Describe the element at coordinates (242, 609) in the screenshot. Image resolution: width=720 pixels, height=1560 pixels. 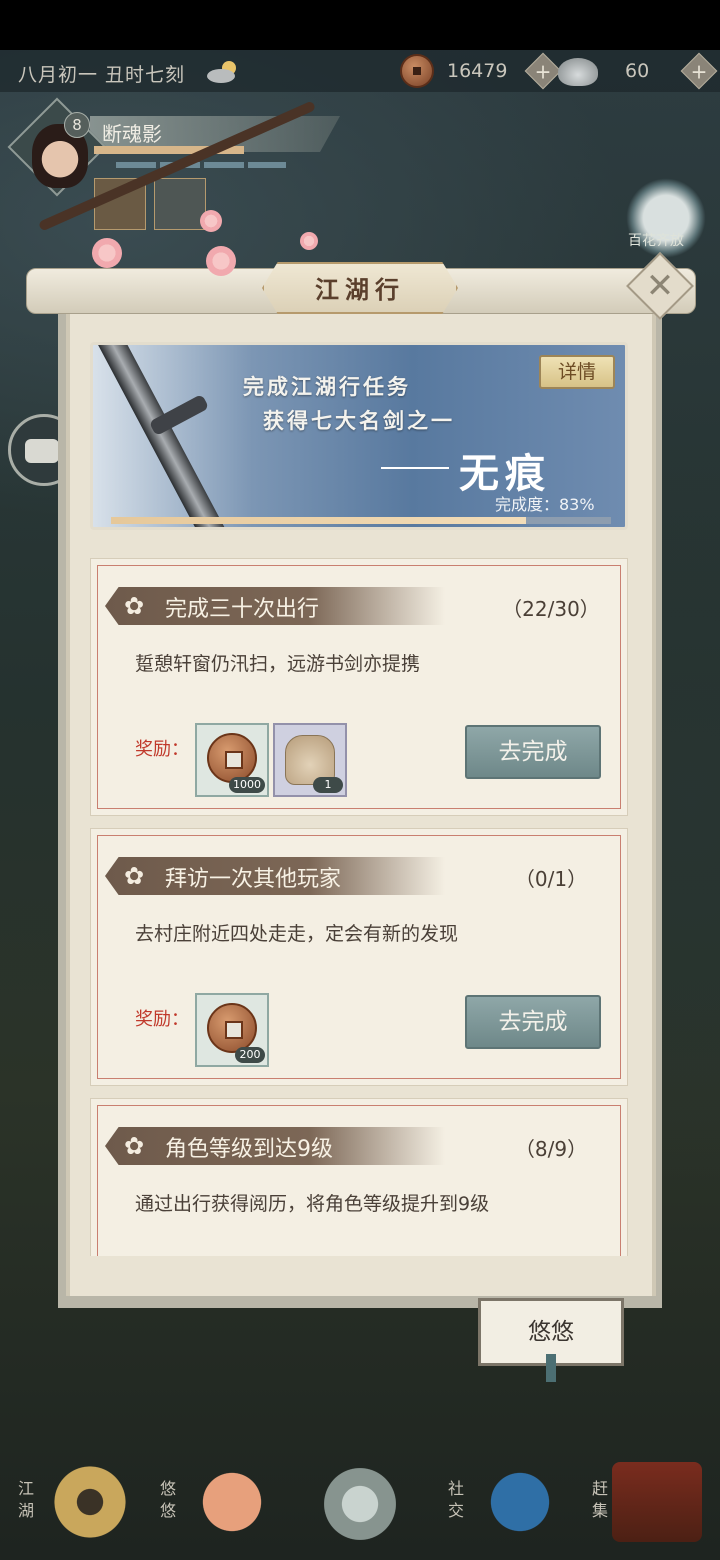
I see `task-name: 完成三十次出行` at that location.